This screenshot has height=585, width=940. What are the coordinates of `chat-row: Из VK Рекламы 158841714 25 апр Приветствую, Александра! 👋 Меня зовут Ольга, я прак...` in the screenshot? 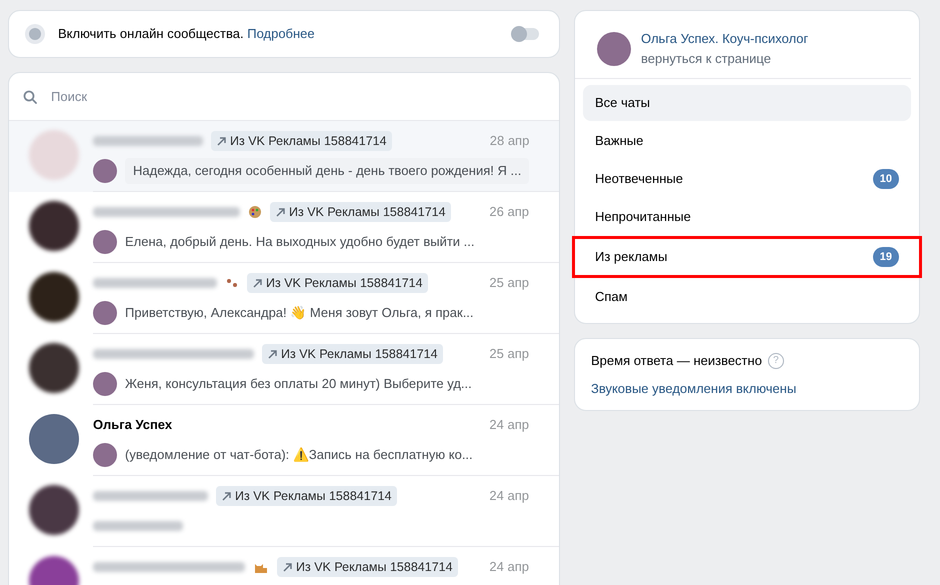 It's located at (284, 298).